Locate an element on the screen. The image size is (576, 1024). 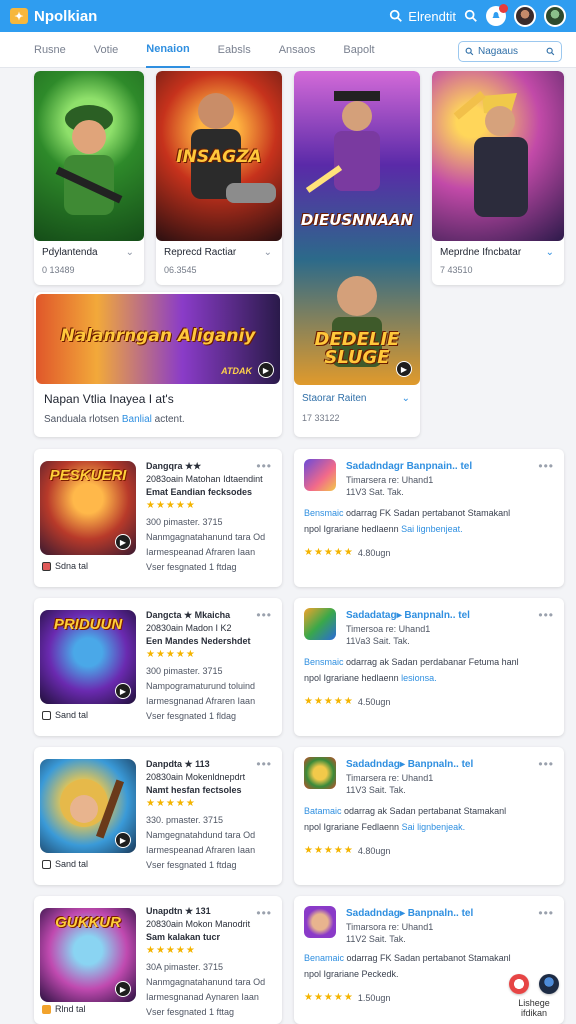
review-text-line: npol Igrariane Fedlaenn is located at coordinates (353, 827).